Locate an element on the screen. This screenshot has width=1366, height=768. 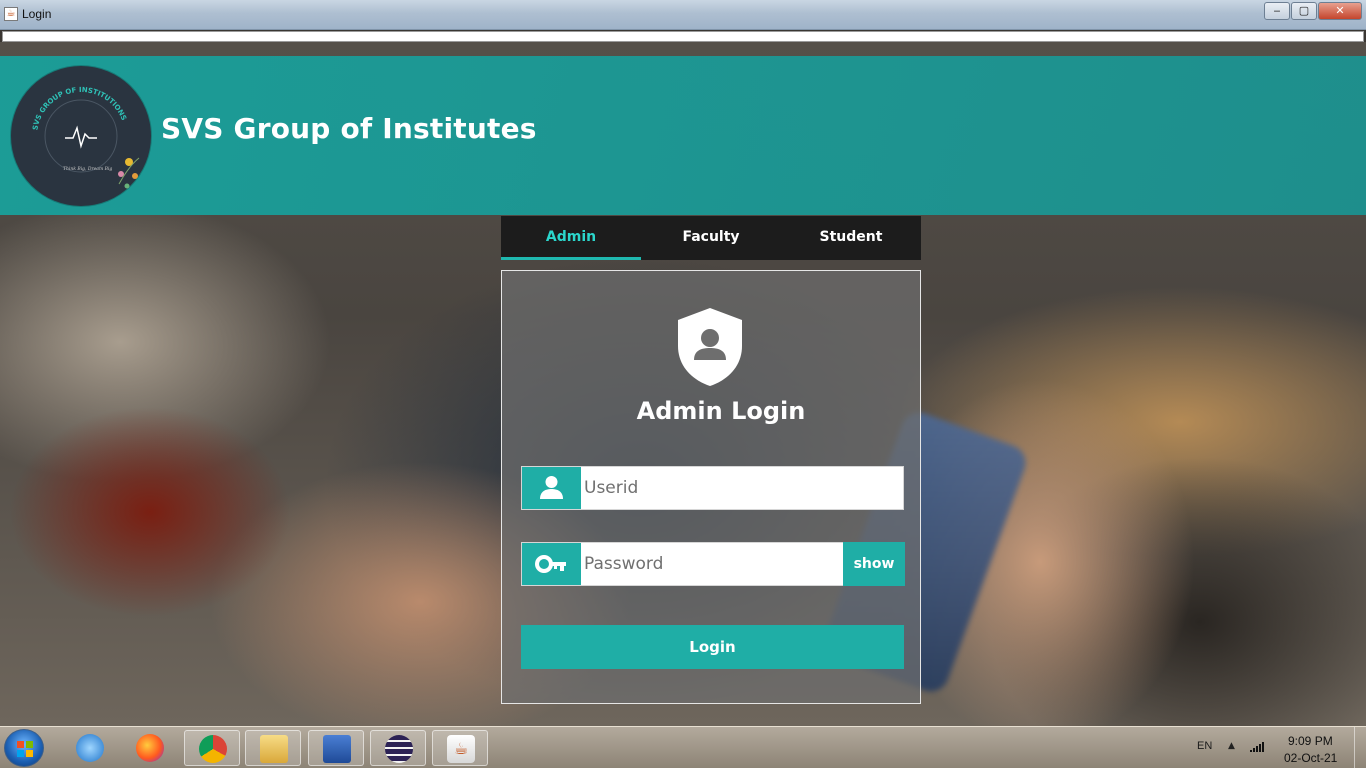
tab-faculty: Faculty is located at coordinates (711, 238).